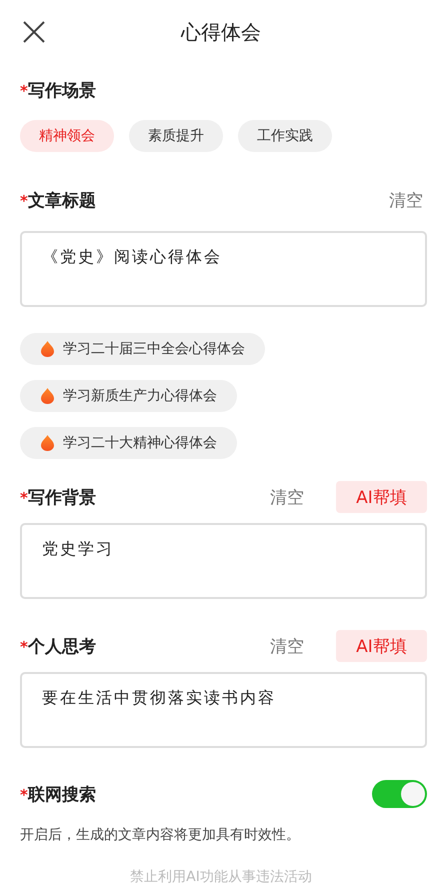 The width and height of the screenshot is (442, 896). What do you see at coordinates (176, 136) in the screenshot?
I see `scene-chip: 素质提升` at bounding box center [176, 136].